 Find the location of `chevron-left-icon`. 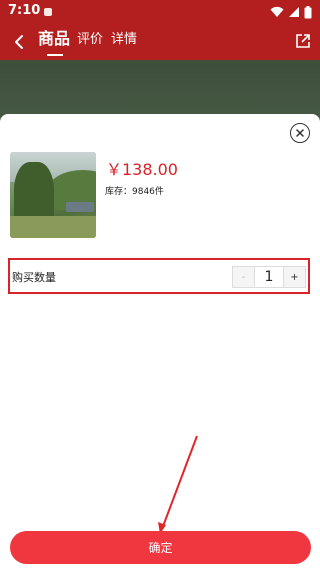

chevron-left-icon is located at coordinates (19, 42).